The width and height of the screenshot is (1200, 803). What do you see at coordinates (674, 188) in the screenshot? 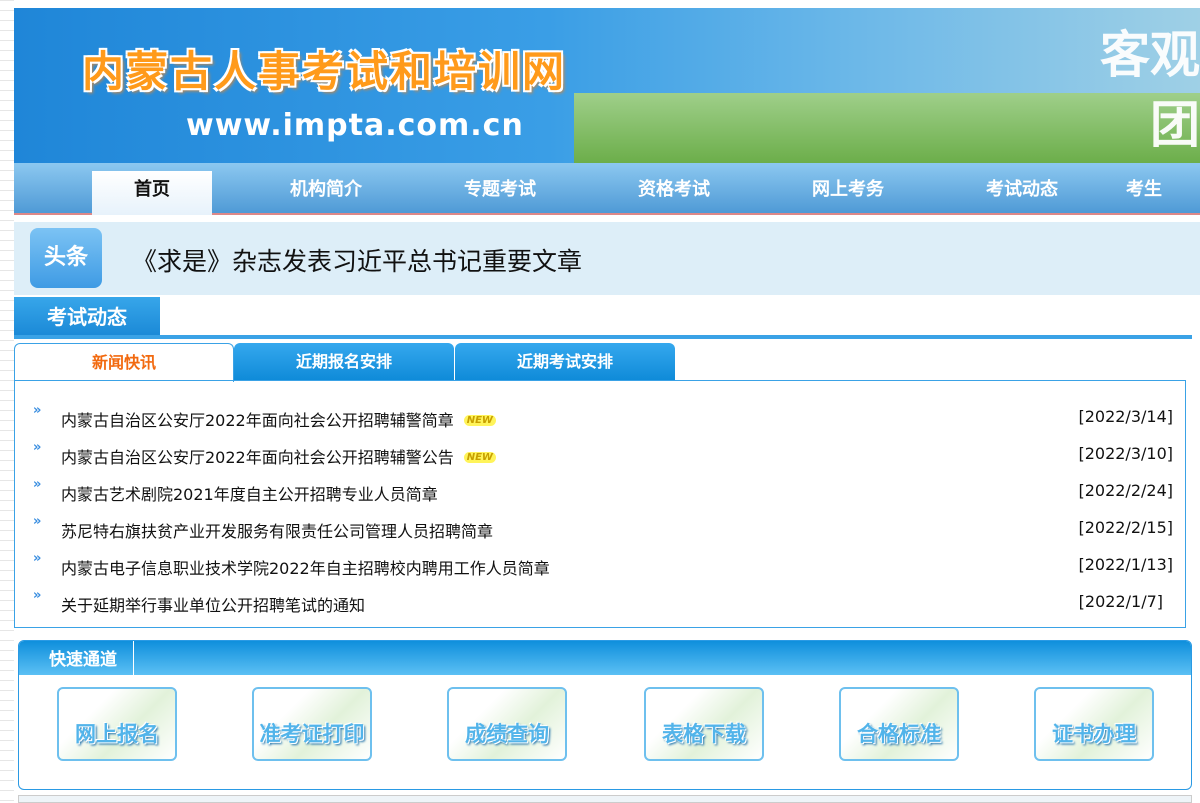
I see `nav-qualification-exams: 资格考试` at bounding box center [674, 188].